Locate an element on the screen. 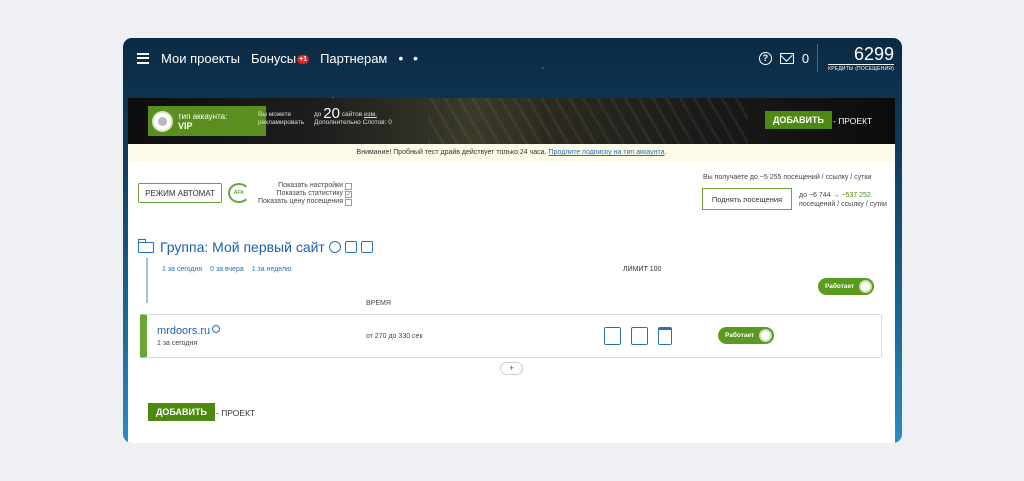 The image size is (1024, 481). folder-icon is located at coordinates (146, 245).